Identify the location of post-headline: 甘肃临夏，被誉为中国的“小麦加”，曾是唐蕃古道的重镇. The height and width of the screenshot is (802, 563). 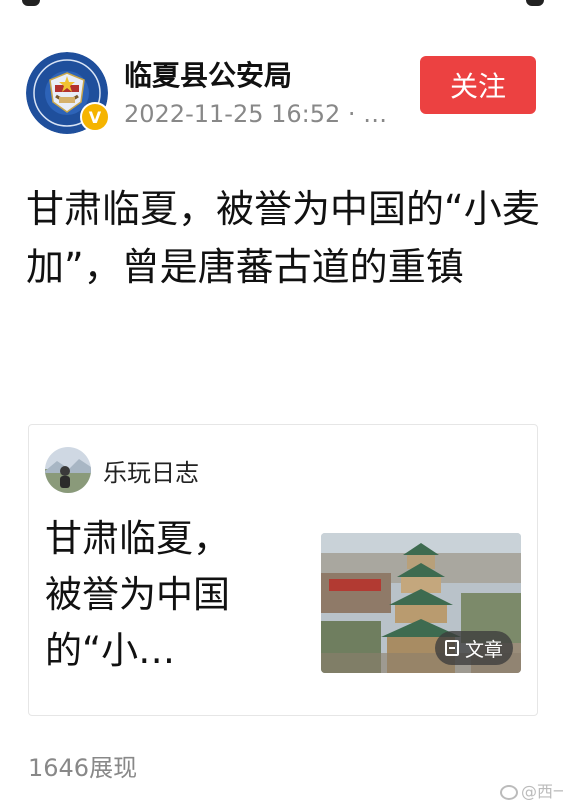
(286, 238).